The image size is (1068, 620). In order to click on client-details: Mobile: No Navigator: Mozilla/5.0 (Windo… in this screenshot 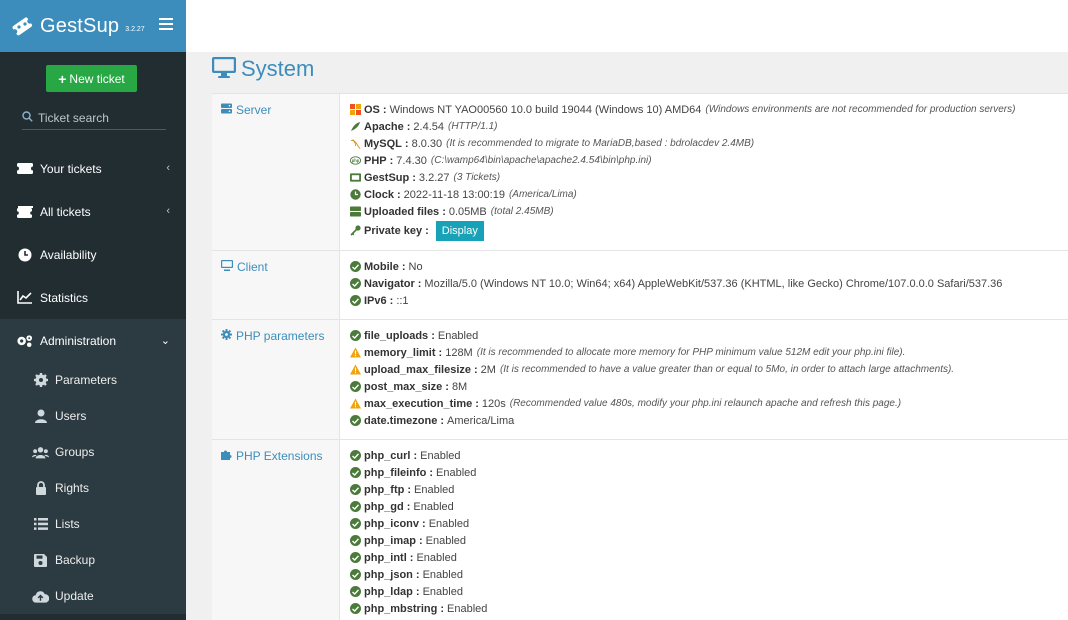, I will do `click(704, 285)`.